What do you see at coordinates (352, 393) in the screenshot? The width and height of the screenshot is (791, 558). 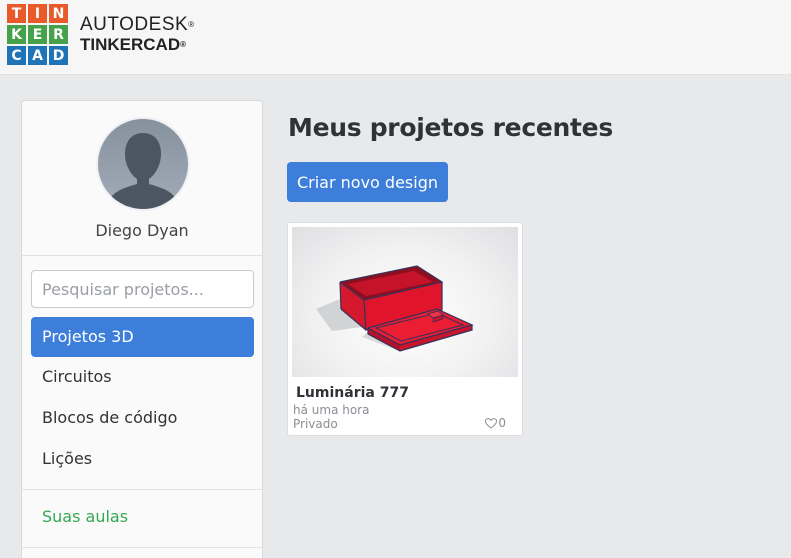 I see `project-title: Luminária 777` at bounding box center [352, 393].